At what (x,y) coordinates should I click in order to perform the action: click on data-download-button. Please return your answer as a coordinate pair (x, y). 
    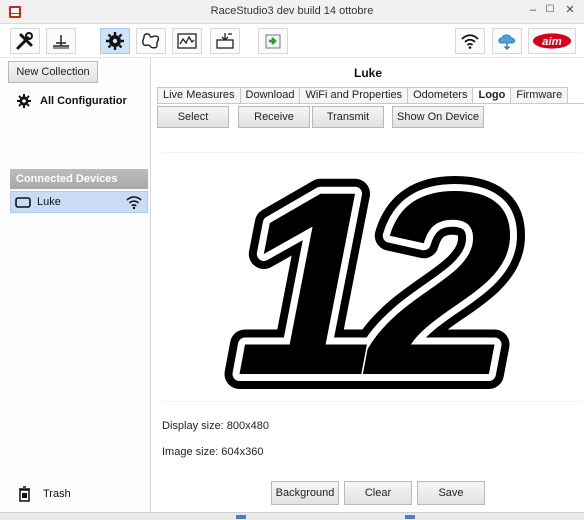
    Looking at the image, I should click on (225, 41).